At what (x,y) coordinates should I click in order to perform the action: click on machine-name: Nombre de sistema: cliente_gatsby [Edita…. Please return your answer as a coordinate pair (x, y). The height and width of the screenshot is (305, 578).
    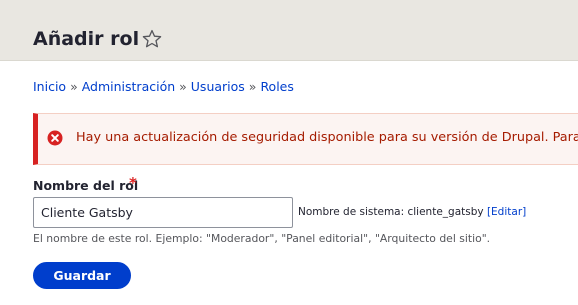
    Looking at the image, I should click on (412, 212).